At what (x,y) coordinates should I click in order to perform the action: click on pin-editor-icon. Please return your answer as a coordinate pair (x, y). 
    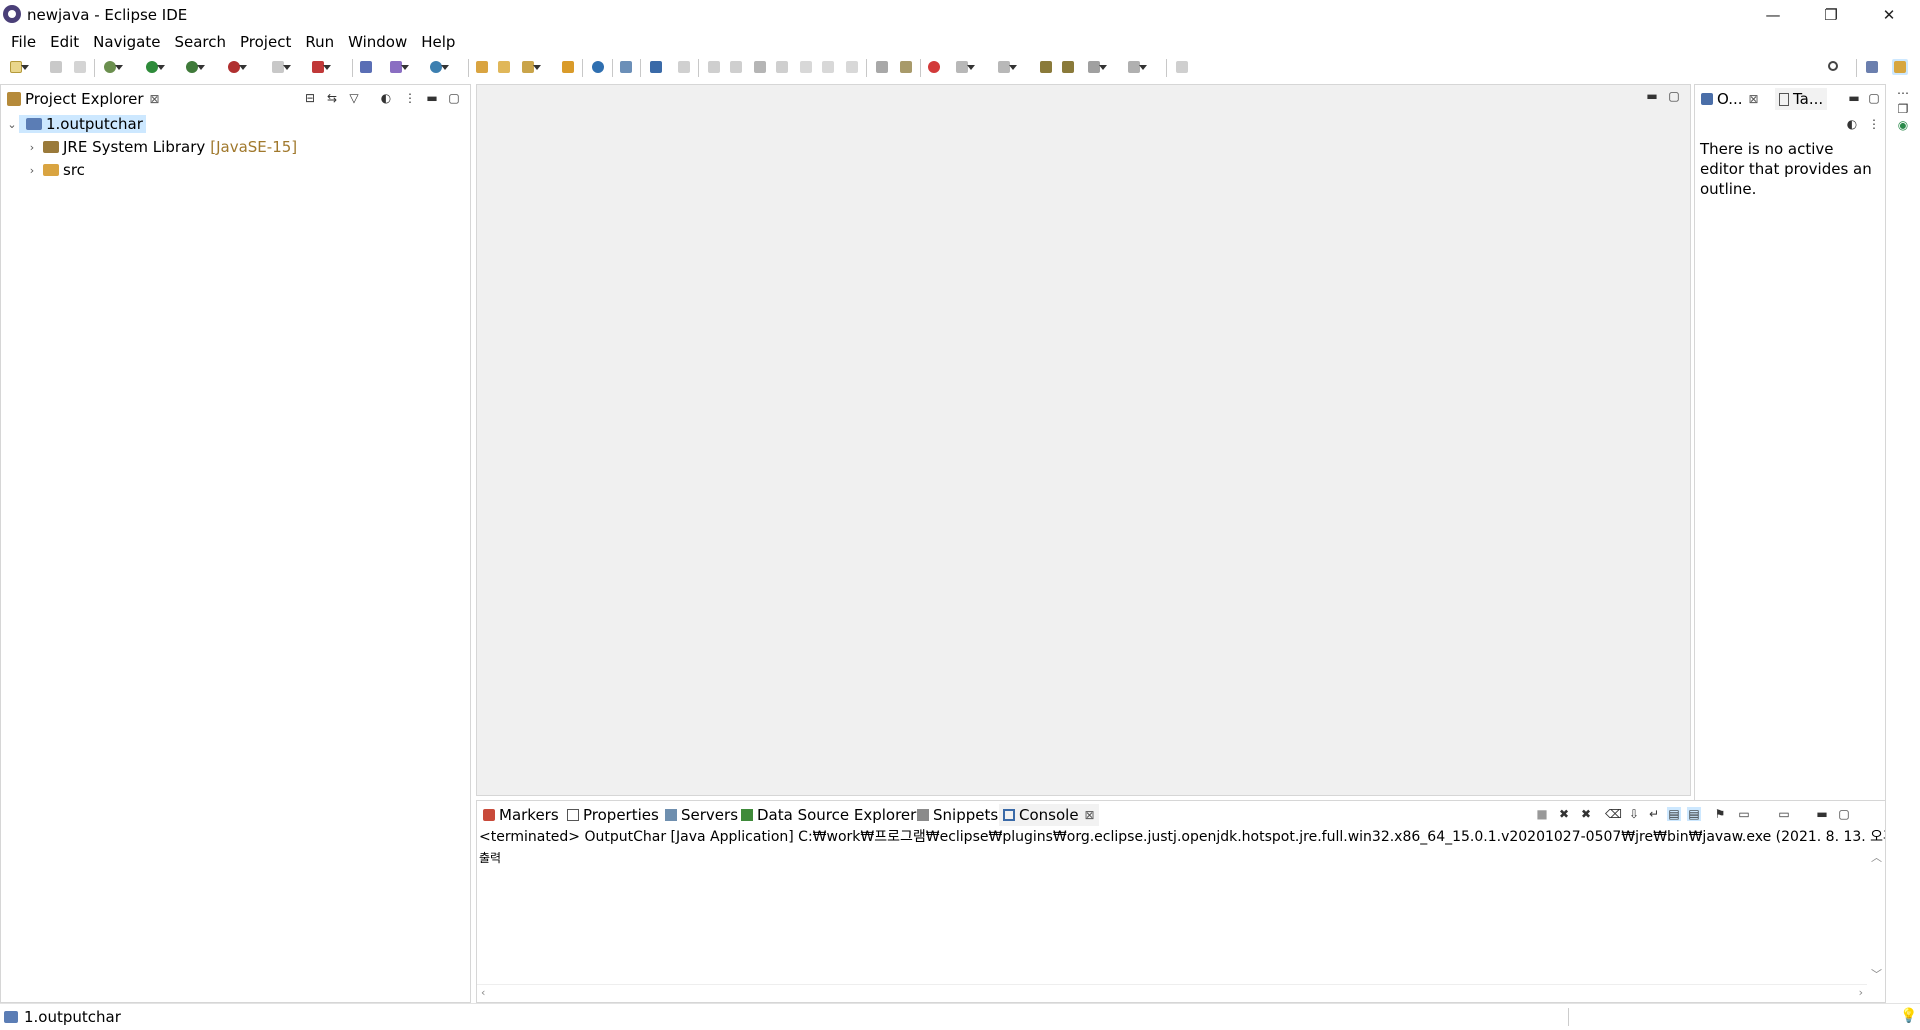
    Looking at the image, I should click on (1182, 67).